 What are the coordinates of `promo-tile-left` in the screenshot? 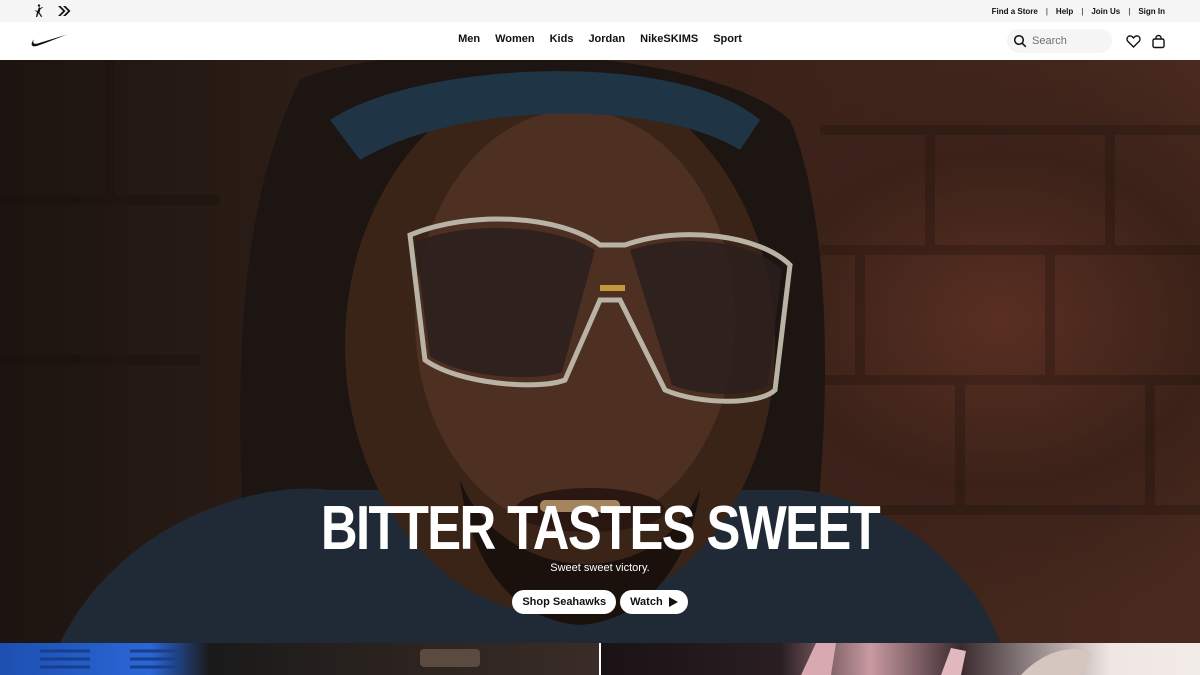 It's located at (299, 659).